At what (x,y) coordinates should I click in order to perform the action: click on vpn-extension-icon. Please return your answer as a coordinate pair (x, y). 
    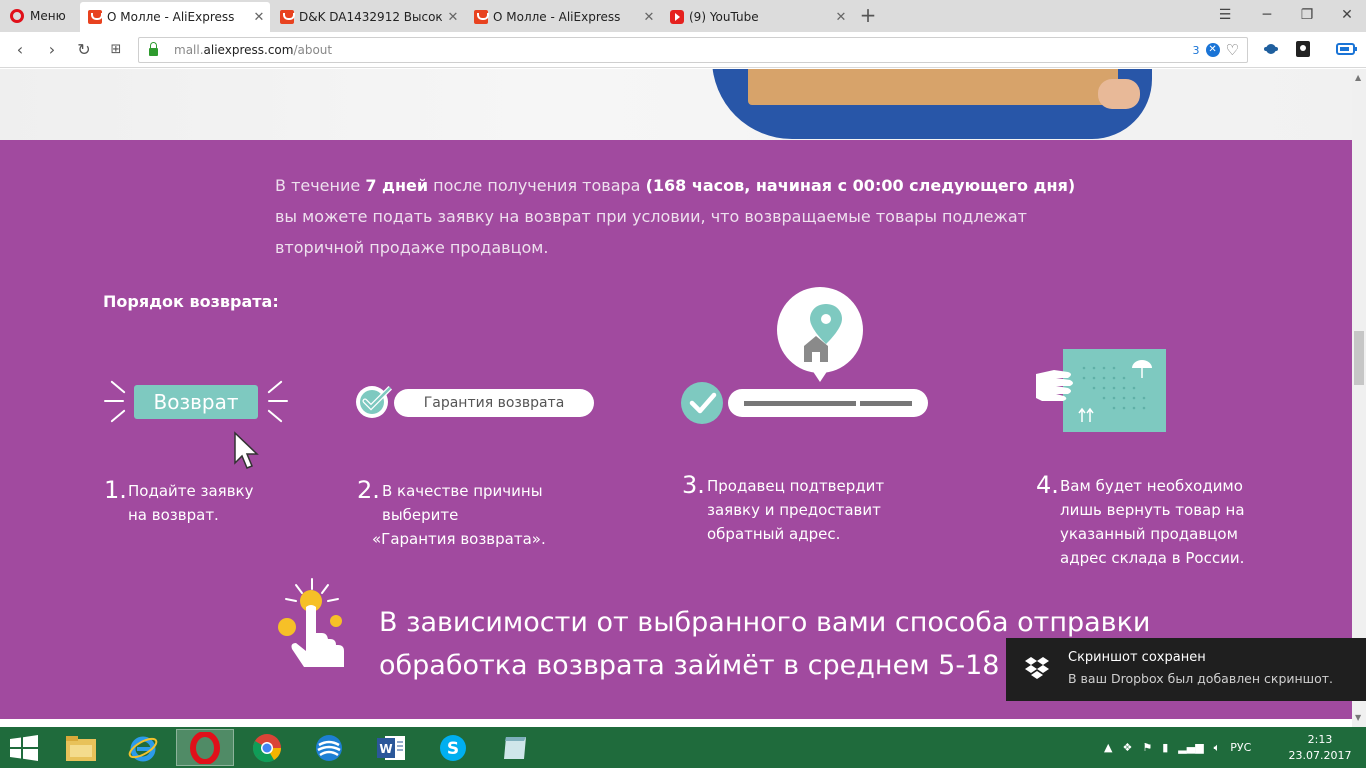
    Looking at the image, I should click on (1271, 49).